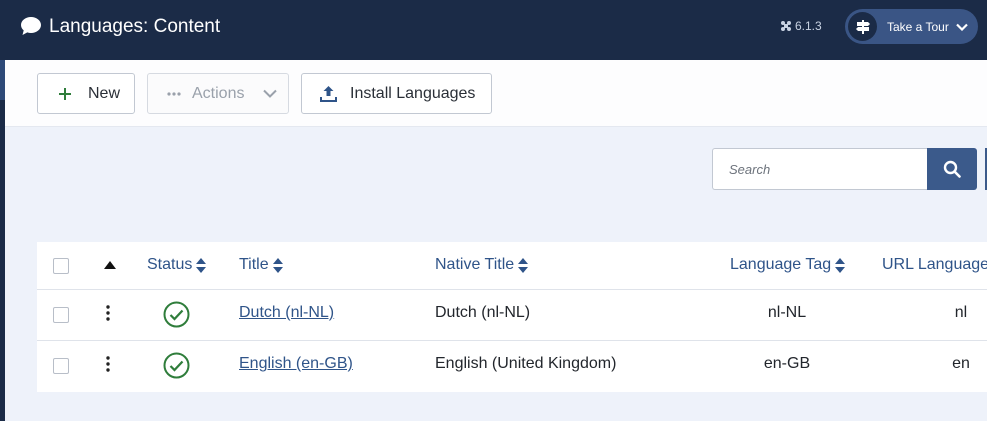  I want to click on column-label: Language Tag, so click(781, 264).